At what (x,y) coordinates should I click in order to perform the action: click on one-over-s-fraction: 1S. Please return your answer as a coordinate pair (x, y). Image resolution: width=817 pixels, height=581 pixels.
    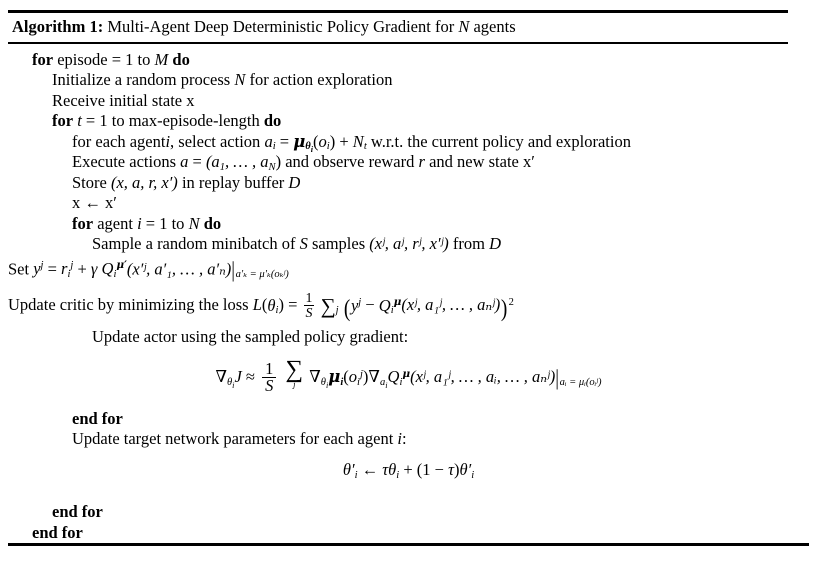
    Looking at the image, I should click on (269, 377).